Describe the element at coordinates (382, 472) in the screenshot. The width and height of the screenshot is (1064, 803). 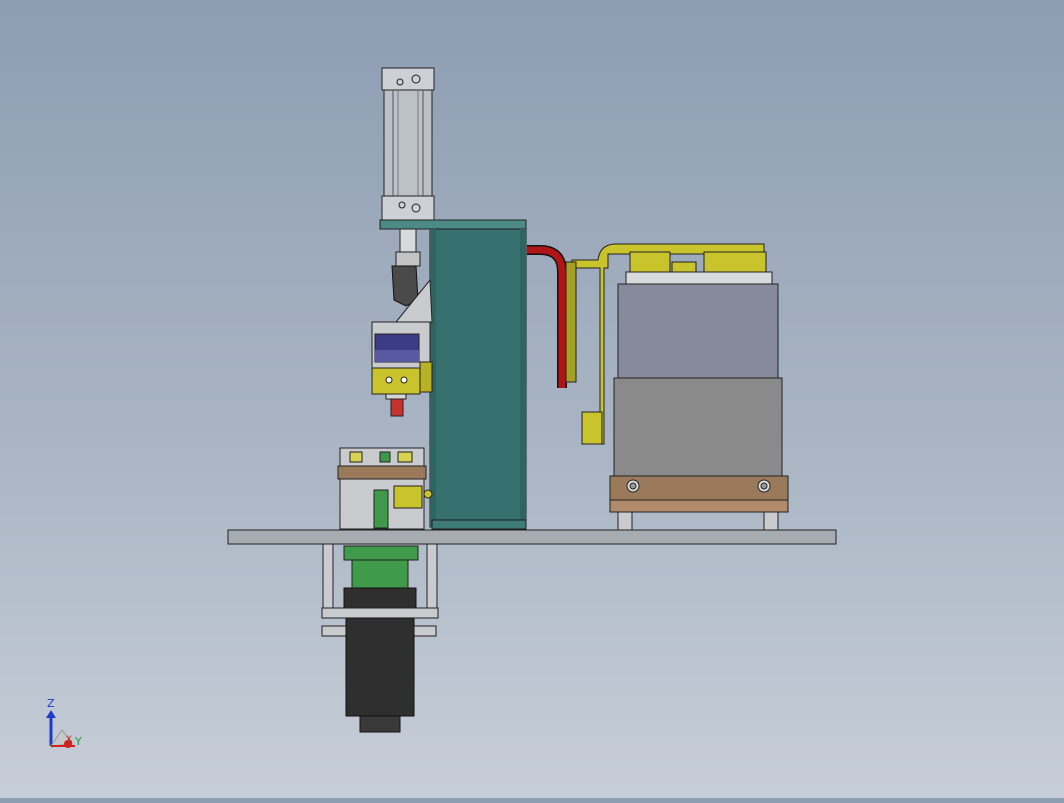
I see `wood-plate-small` at that location.